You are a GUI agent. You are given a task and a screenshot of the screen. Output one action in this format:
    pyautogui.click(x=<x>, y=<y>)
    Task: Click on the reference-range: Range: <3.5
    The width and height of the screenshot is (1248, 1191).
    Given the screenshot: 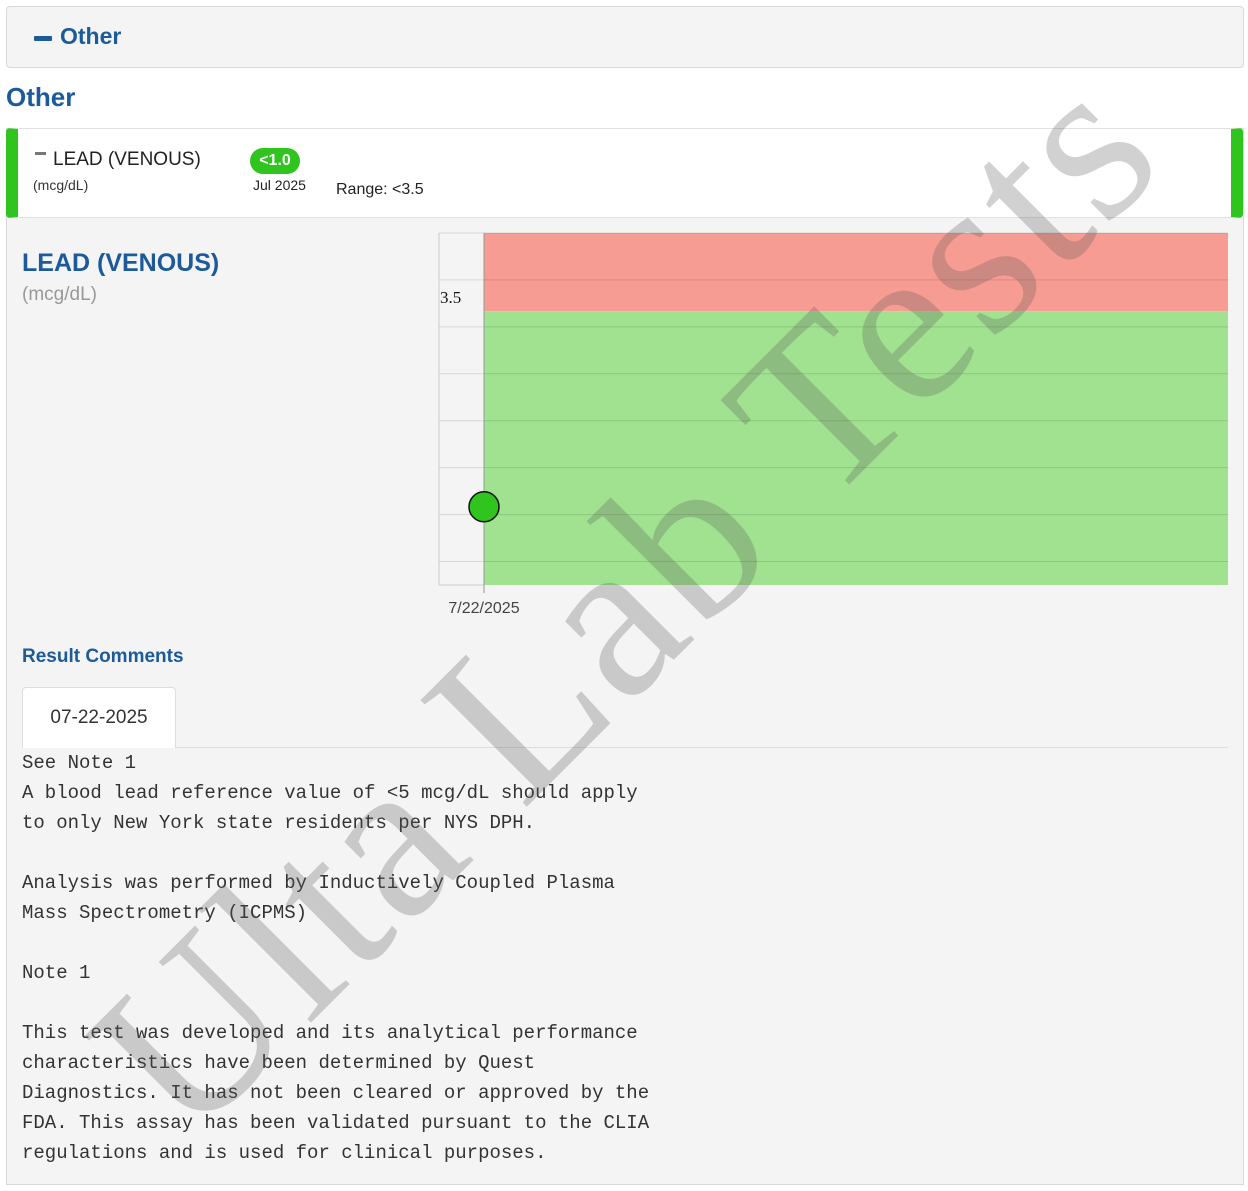 What is the action you would take?
    pyautogui.click(x=380, y=189)
    